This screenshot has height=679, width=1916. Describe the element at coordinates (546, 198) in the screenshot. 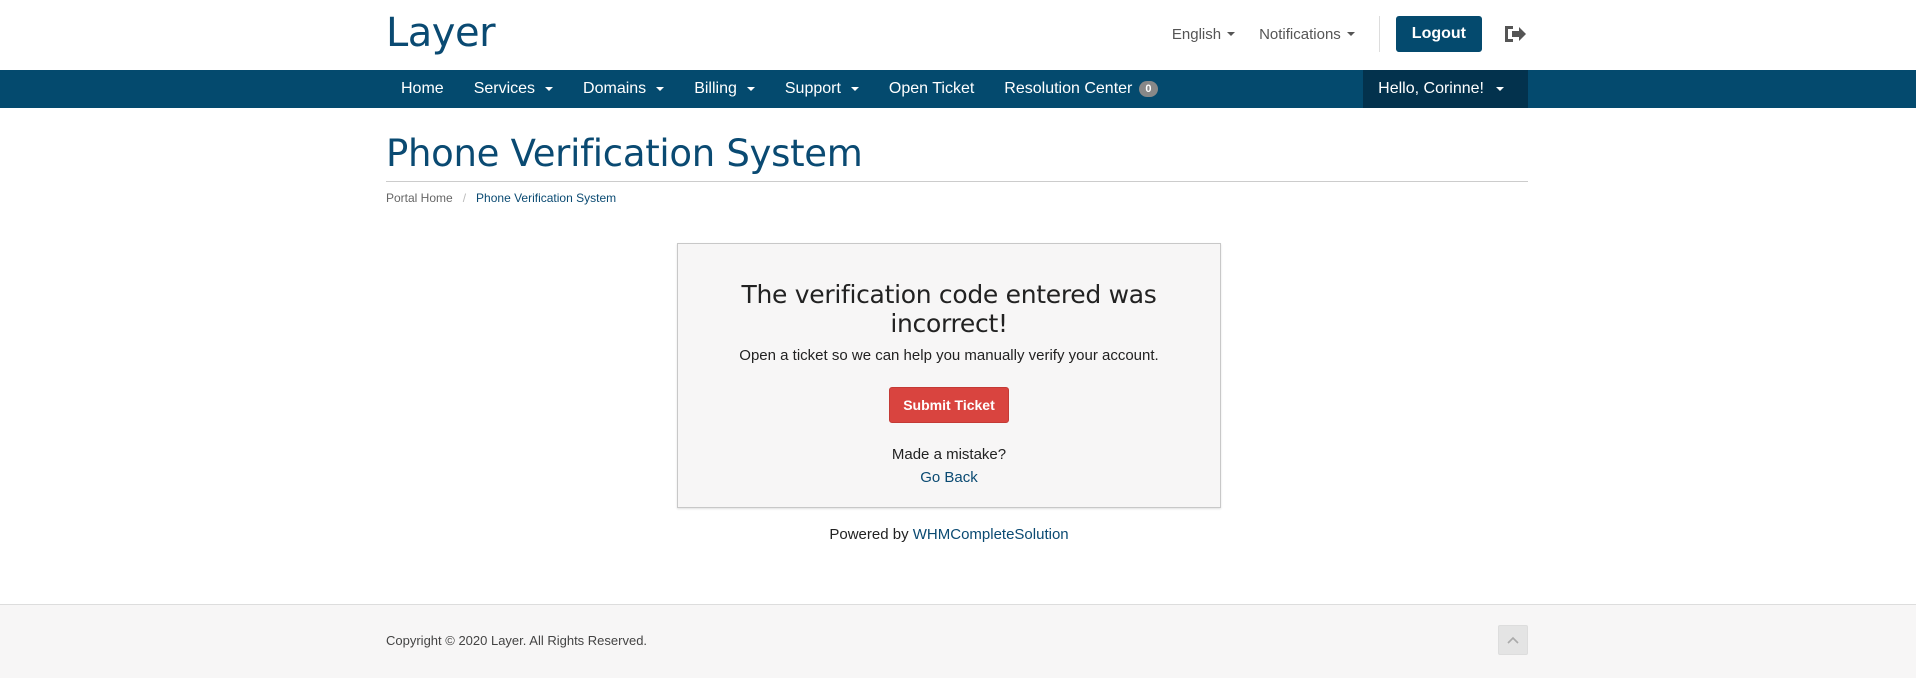

I see `breadcrumb-current: Phone Verification System` at that location.